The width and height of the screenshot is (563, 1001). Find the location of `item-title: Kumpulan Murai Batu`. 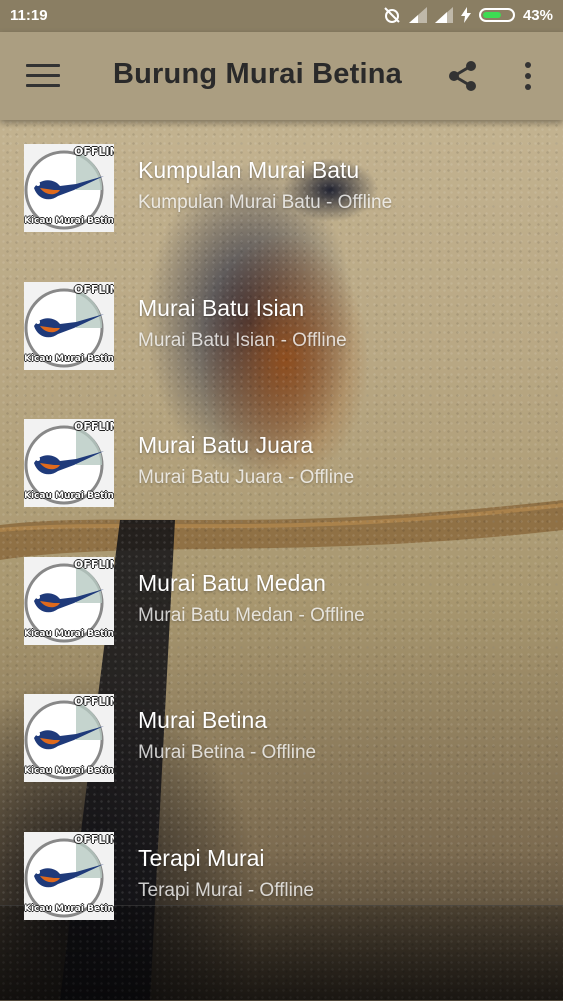

item-title: Kumpulan Murai Batu is located at coordinates (249, 170).